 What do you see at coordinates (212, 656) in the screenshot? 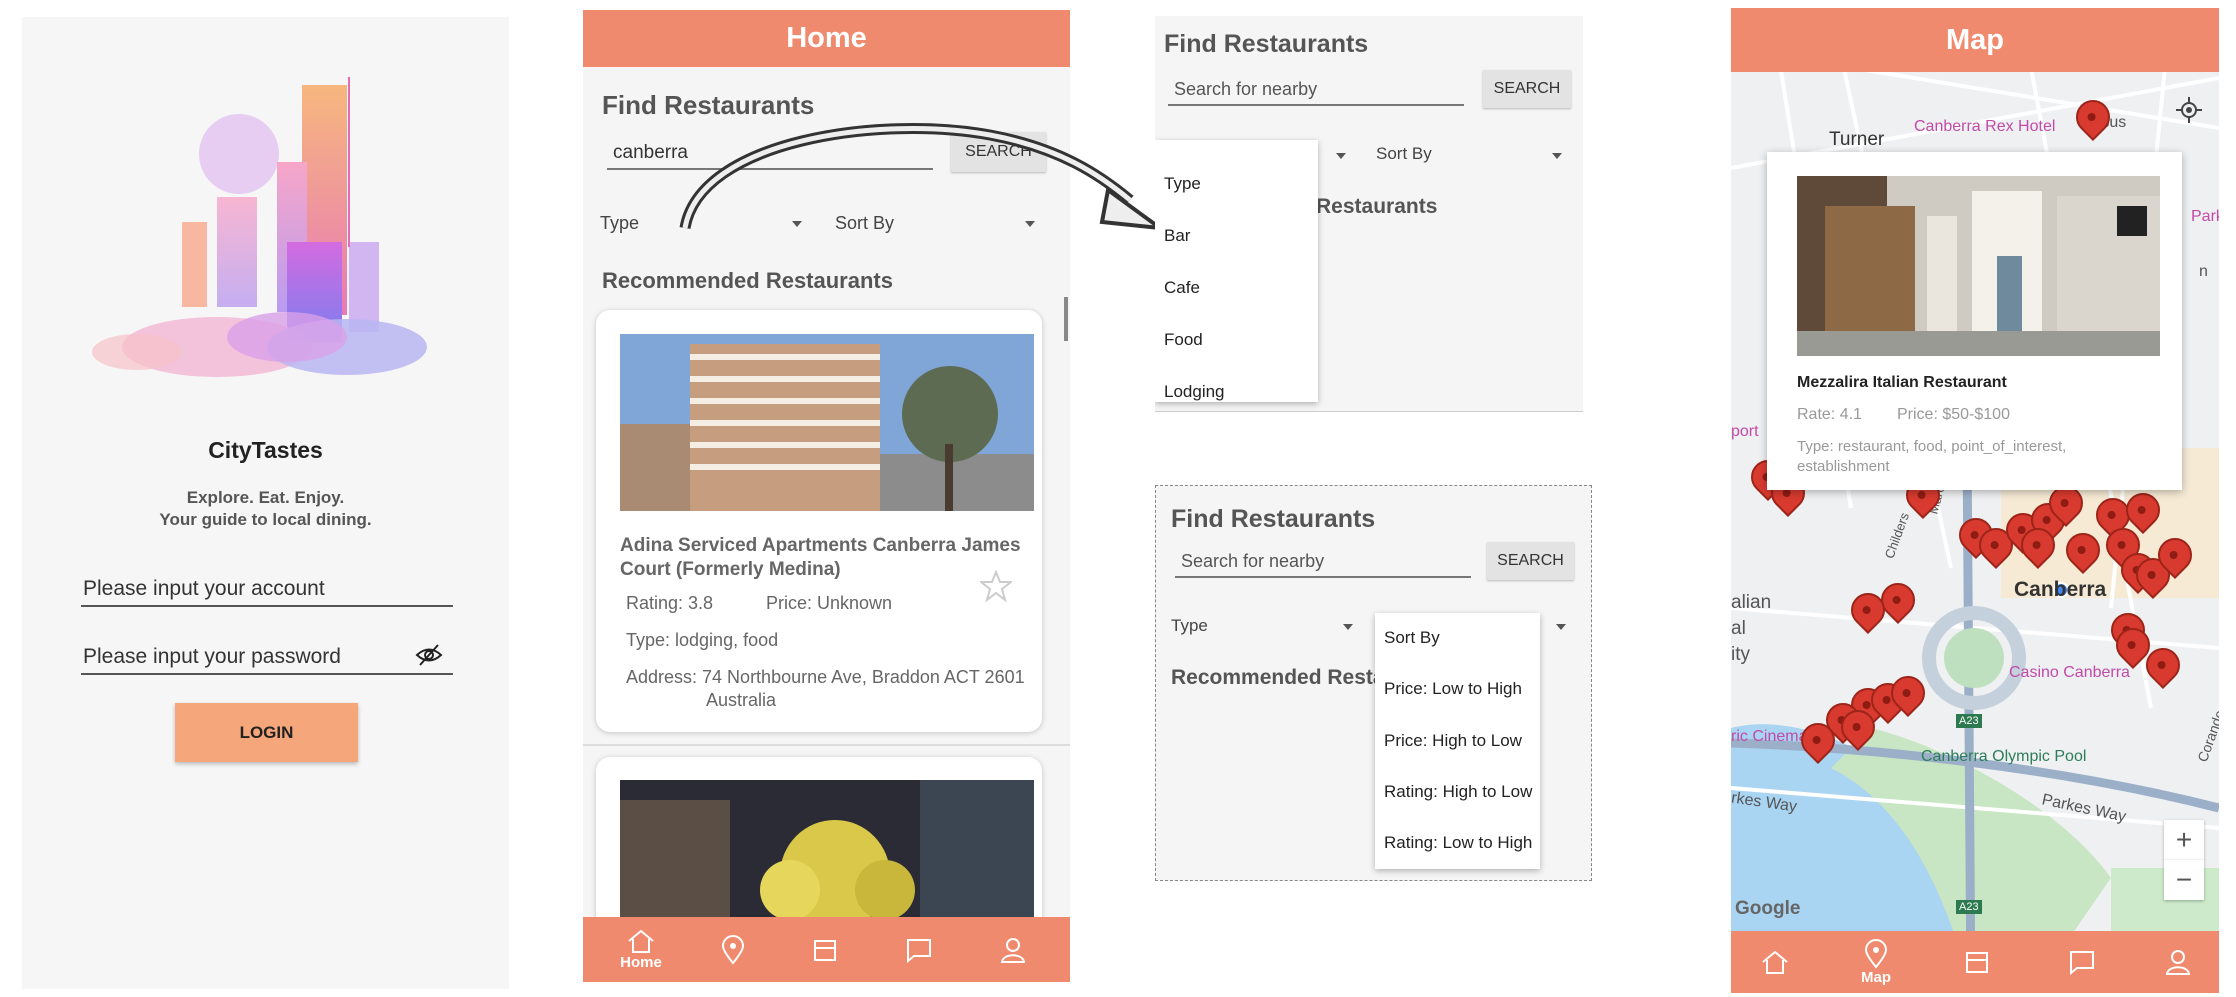
I see `password-placeholder: Please input your password` at bounding box center [212, 656].